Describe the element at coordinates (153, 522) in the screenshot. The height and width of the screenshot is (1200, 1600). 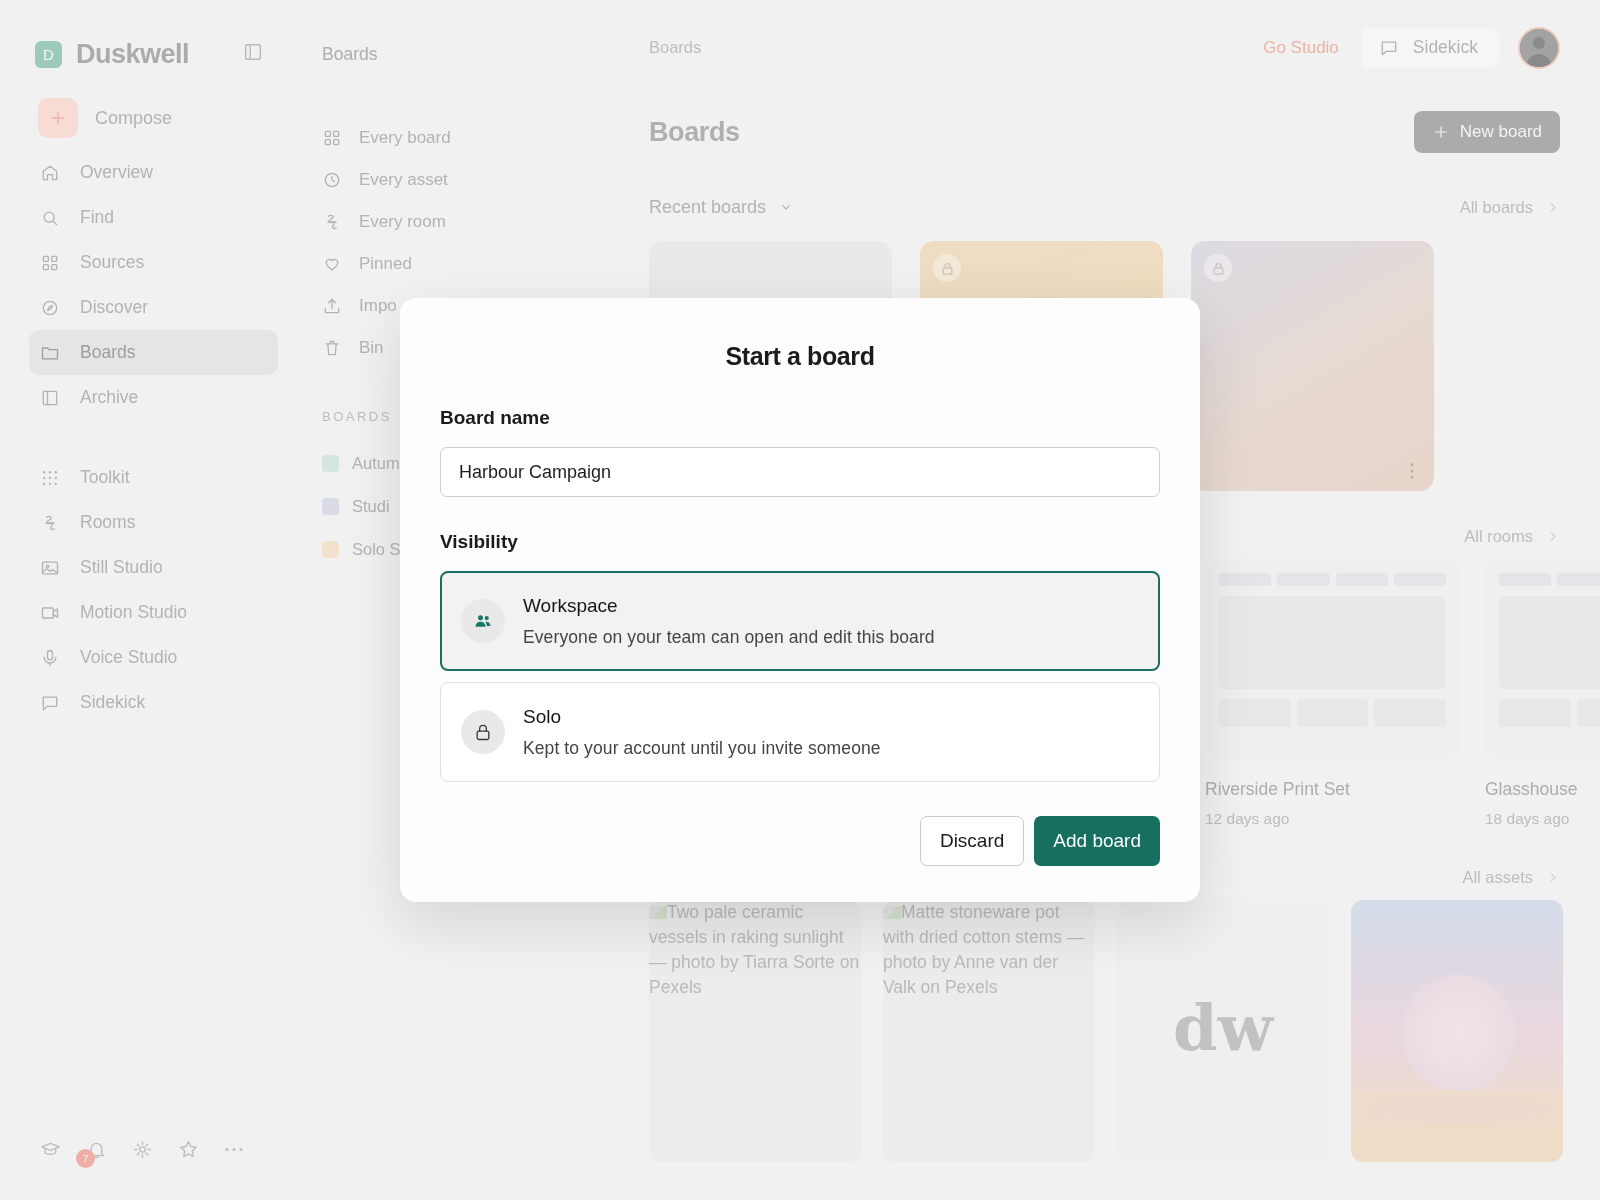
I see `nav-item: Rooms` at that location.